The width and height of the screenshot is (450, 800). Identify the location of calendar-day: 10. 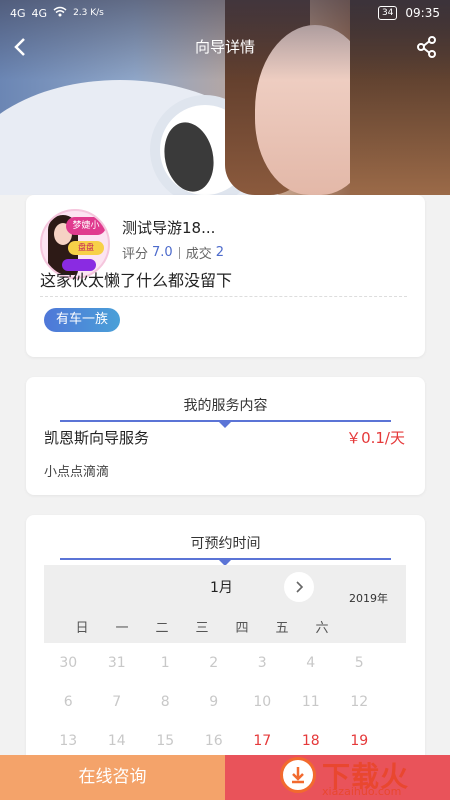
(262, 713).